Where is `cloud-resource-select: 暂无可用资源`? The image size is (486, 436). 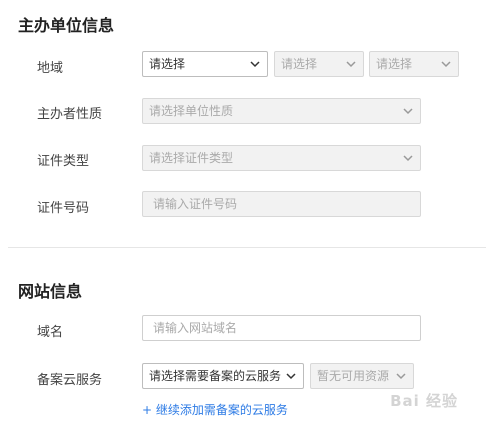
cloud-resource-select: 暂无可用资源 is located at coordinates (362, 376).